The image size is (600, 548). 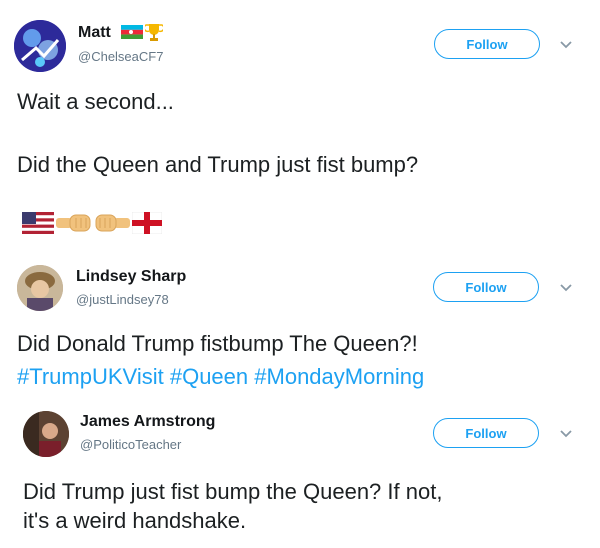 What do you see at coordinates (120, 56) in the screenshot?
I see `user-handle: @ChelseaCF7` at bounding box center [120, 56].